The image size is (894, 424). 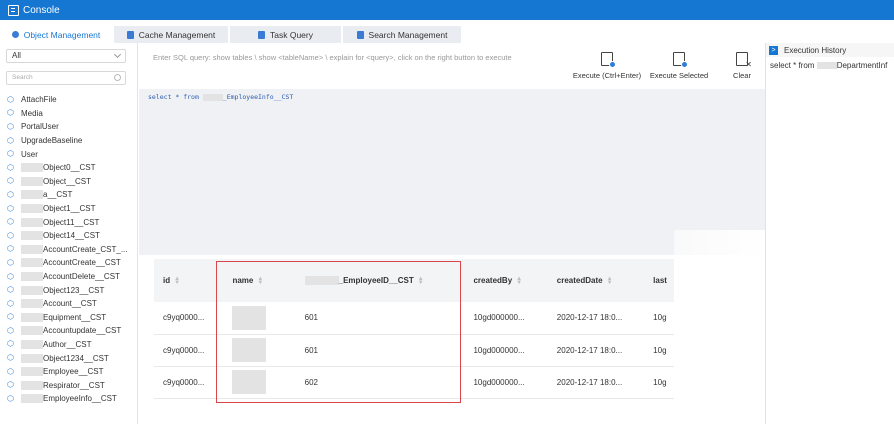 I want to click on app-title: Console, so click(x=41, y=10).